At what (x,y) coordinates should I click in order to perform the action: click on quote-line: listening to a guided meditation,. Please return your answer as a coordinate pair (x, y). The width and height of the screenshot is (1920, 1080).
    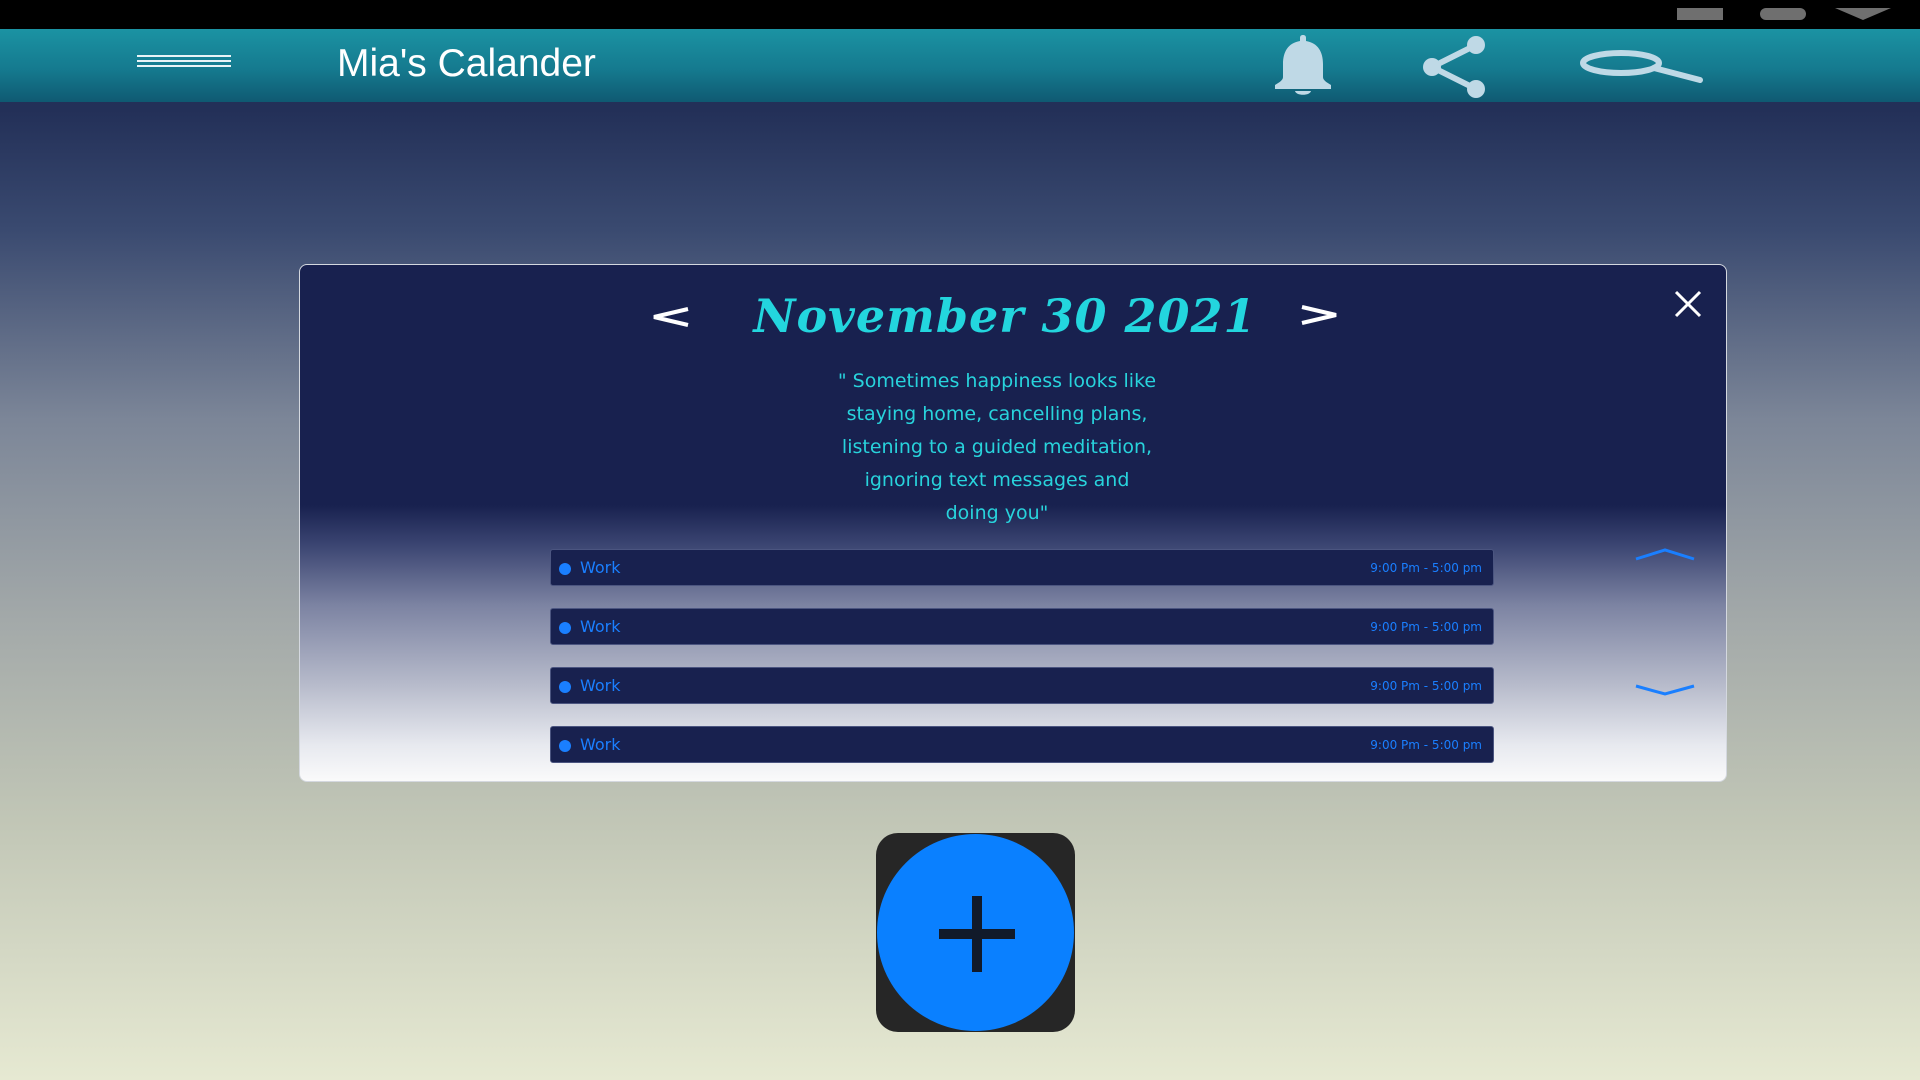
    Looking at the image, I should click on (997, 447).